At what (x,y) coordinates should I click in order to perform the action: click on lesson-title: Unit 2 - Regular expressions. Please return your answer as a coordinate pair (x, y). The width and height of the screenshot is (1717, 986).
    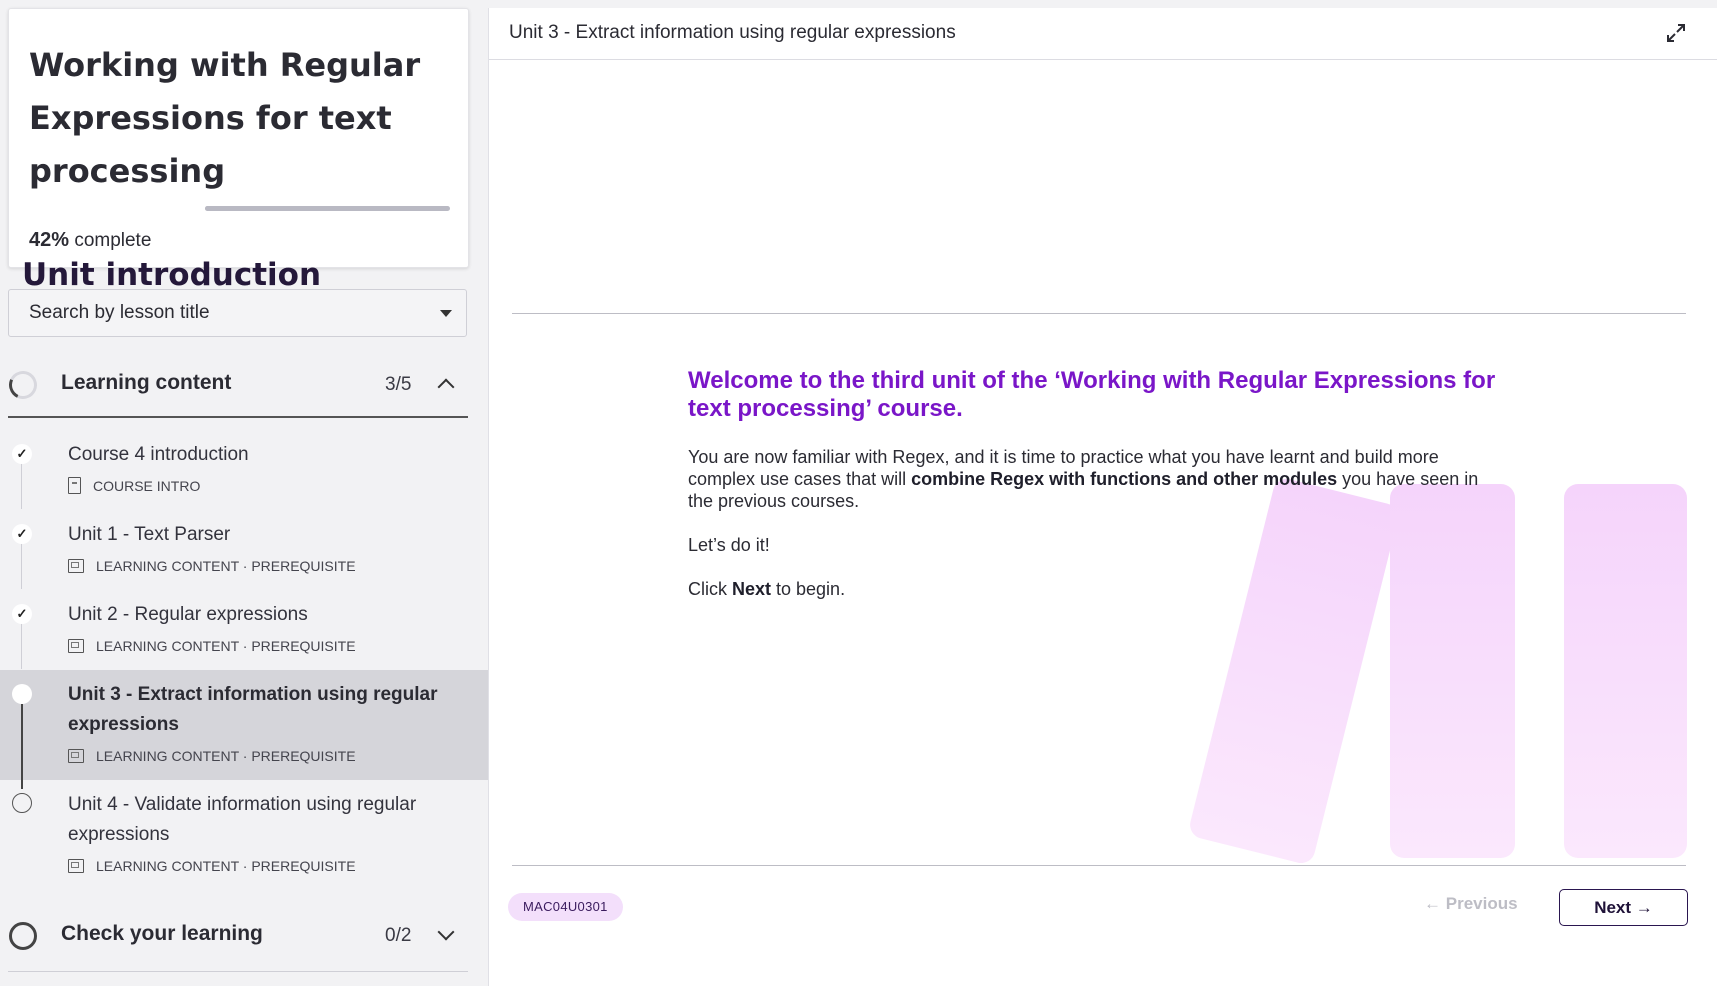
    Looking at the image, I should click on (188, 614).